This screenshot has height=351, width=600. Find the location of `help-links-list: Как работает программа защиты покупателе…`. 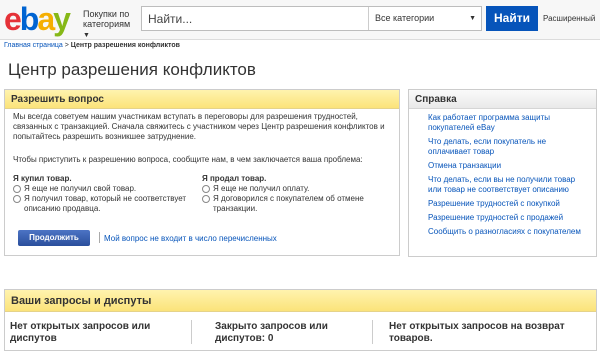

help-links-list: Как работает программа защиты покупателе… is located at coordinates (502, 174).